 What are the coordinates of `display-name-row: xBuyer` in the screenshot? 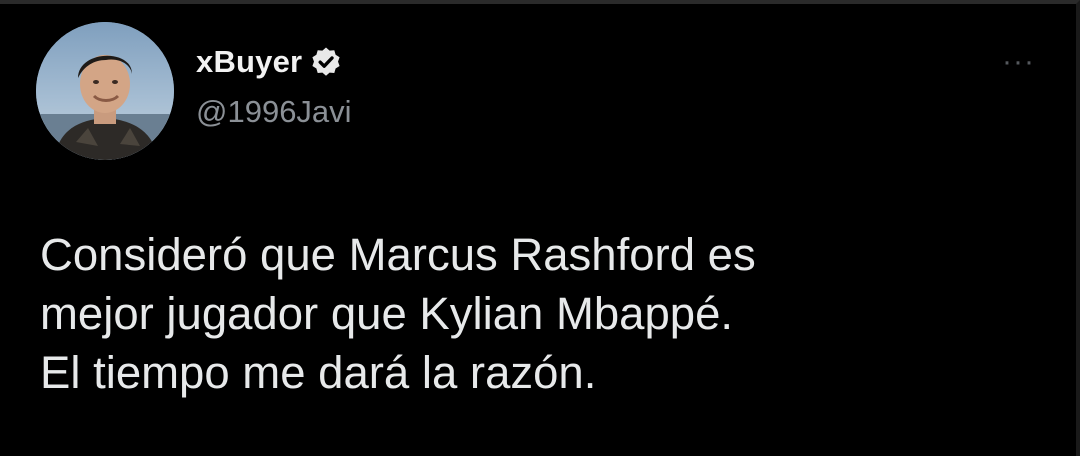 It's located at (269, 62).